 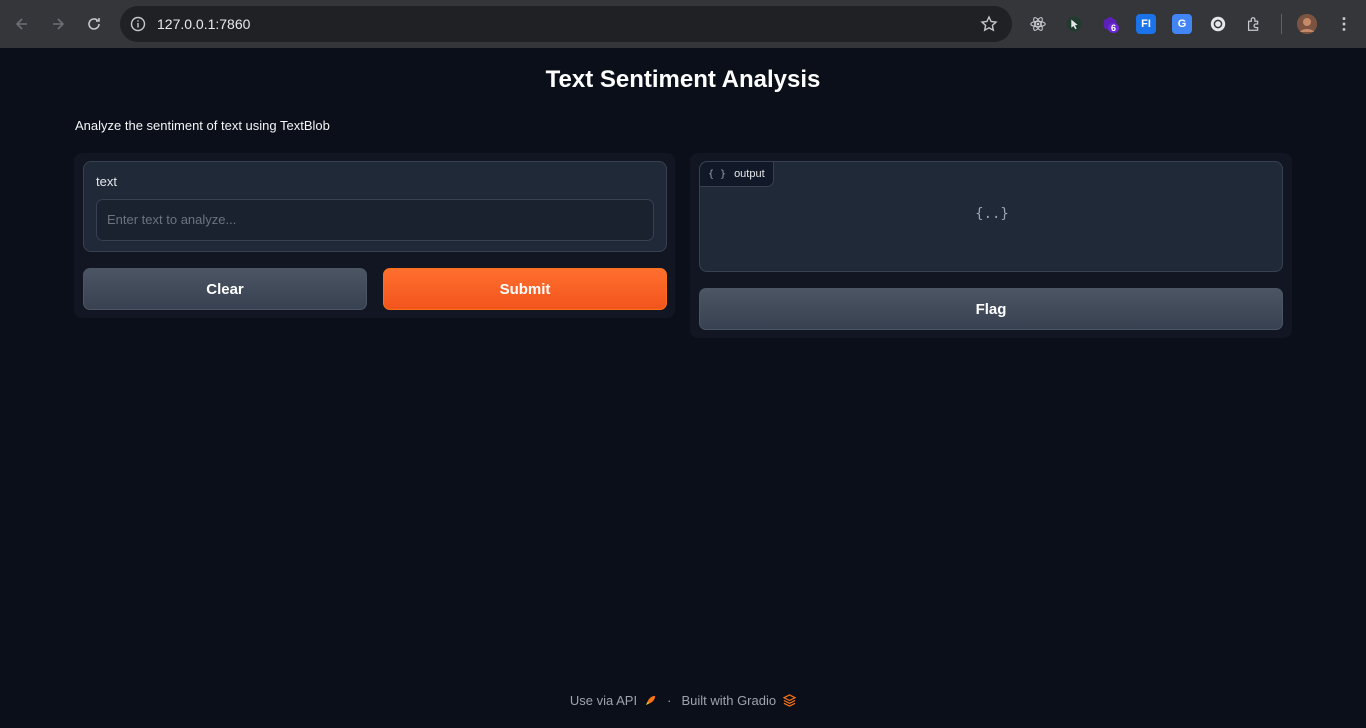 What do you see at coordinates (1074, 24) in the screenshot?
I see `cursor-extension-icon` at bounding box center [1074, 24].